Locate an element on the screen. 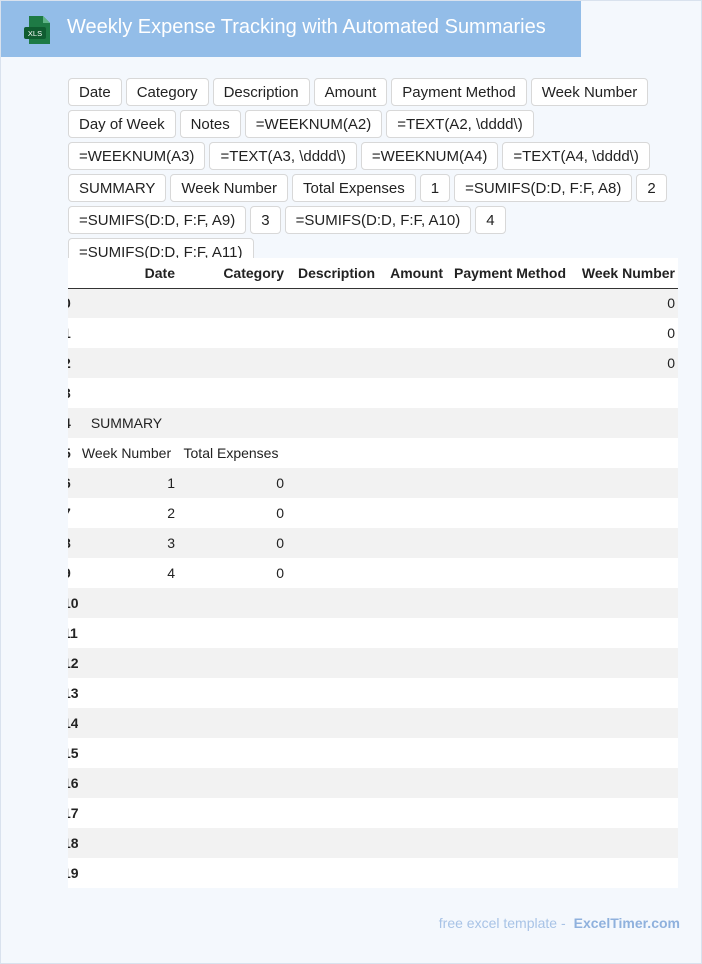 This screenshot has height=964, width=702. row-index: 11 is located at coordinates (73, 633).